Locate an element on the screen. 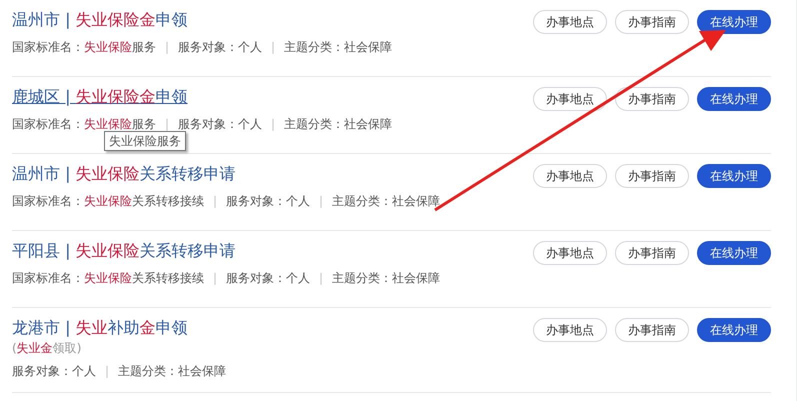 This screenshot has width=797, height=401. tooltip: 失业保险服务 is located at coordinates (145, 141).